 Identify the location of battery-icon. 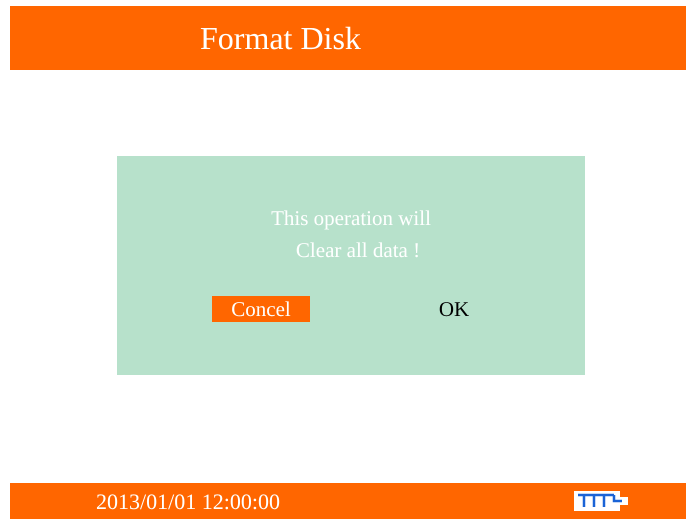
(601, 501).